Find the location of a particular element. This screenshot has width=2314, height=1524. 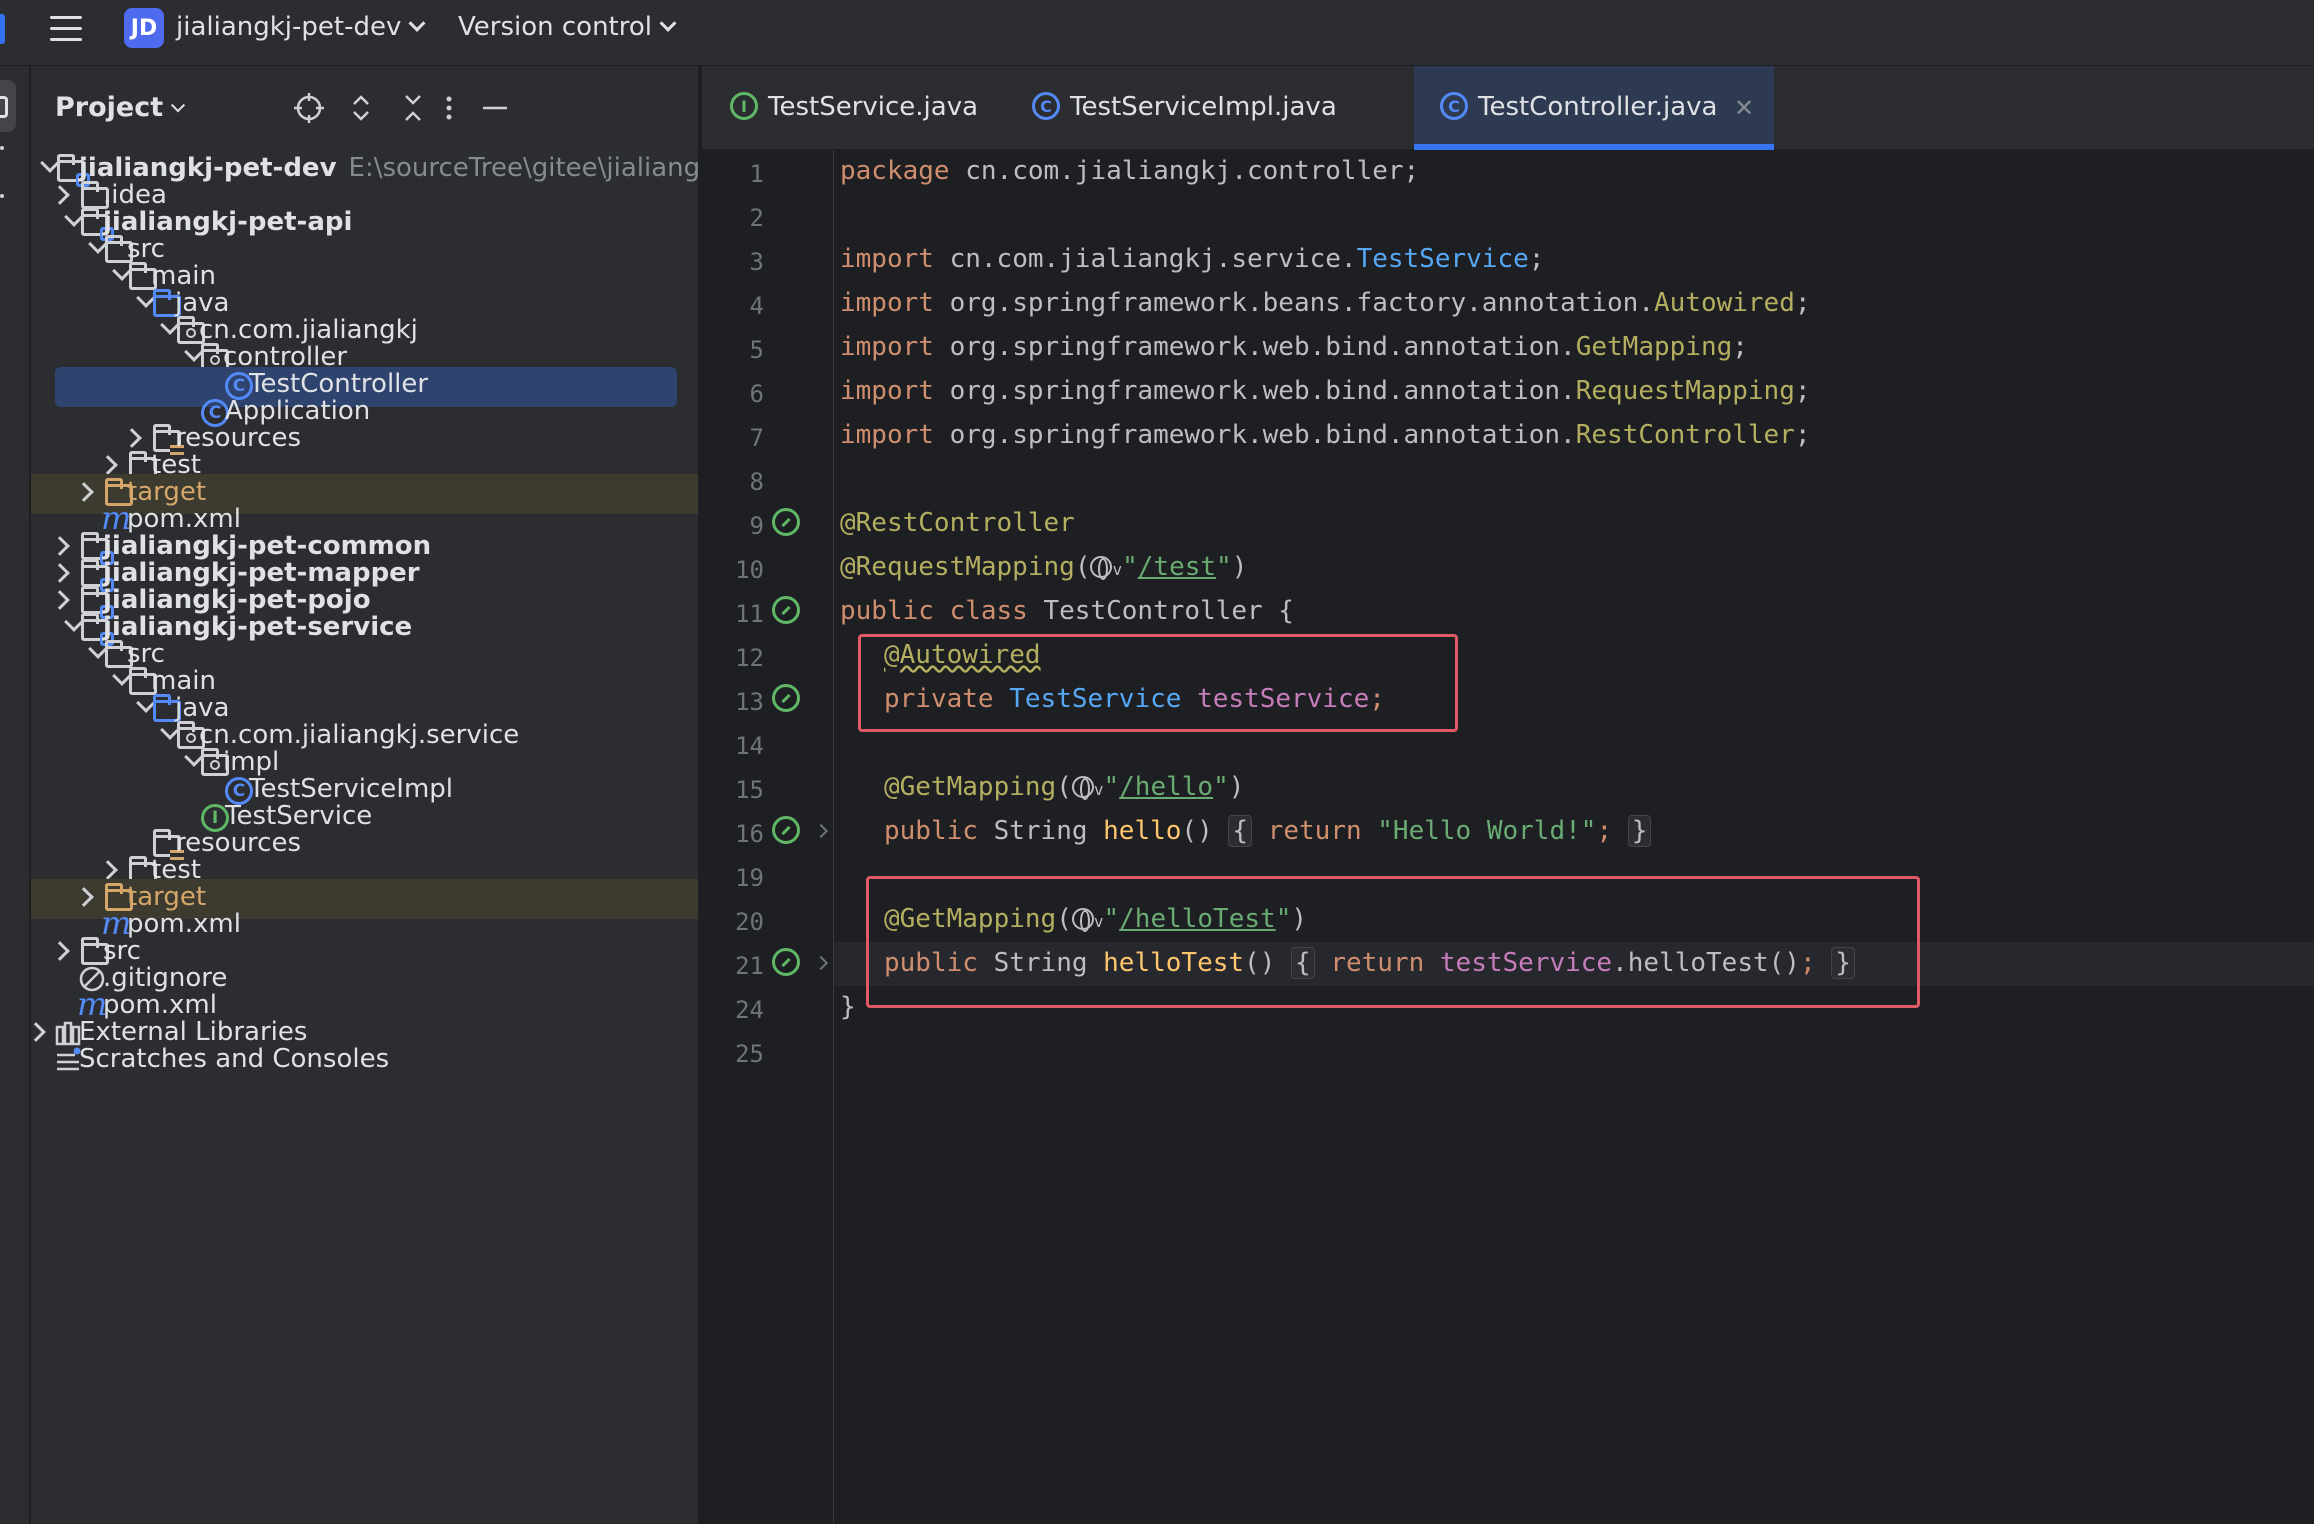

code-annotation: @RequestMapping is located at coordinates (957, 567).